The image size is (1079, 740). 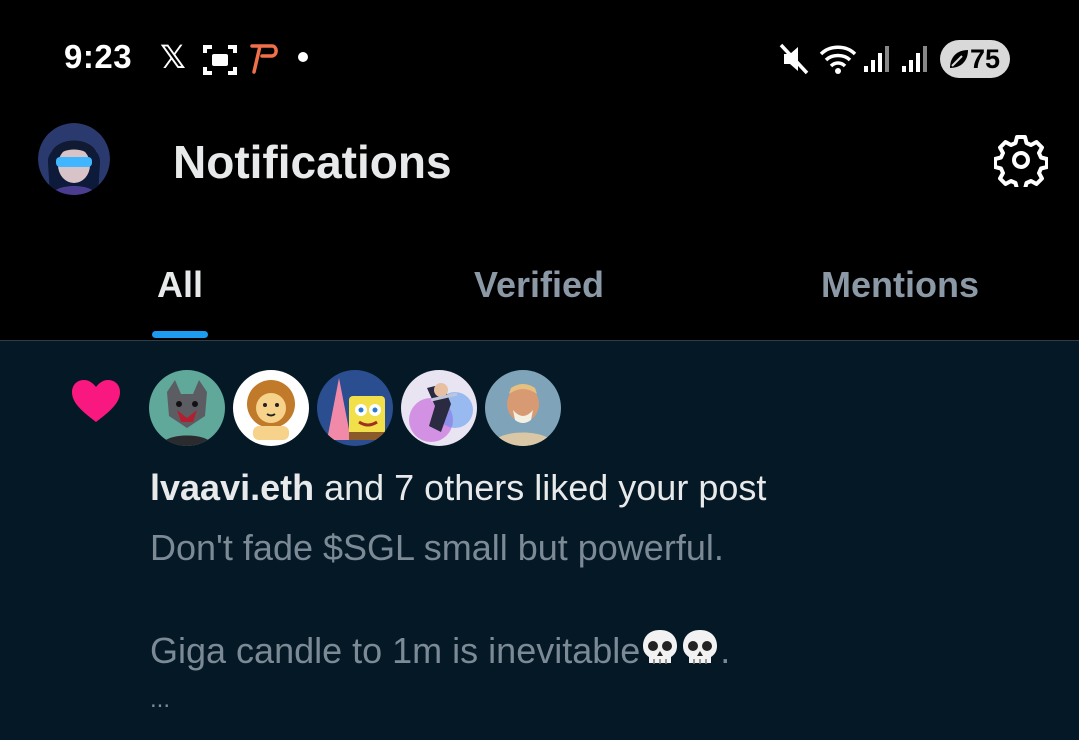 I want to click on actor-name: lvaavi.eth, so click(x=232, y=487).